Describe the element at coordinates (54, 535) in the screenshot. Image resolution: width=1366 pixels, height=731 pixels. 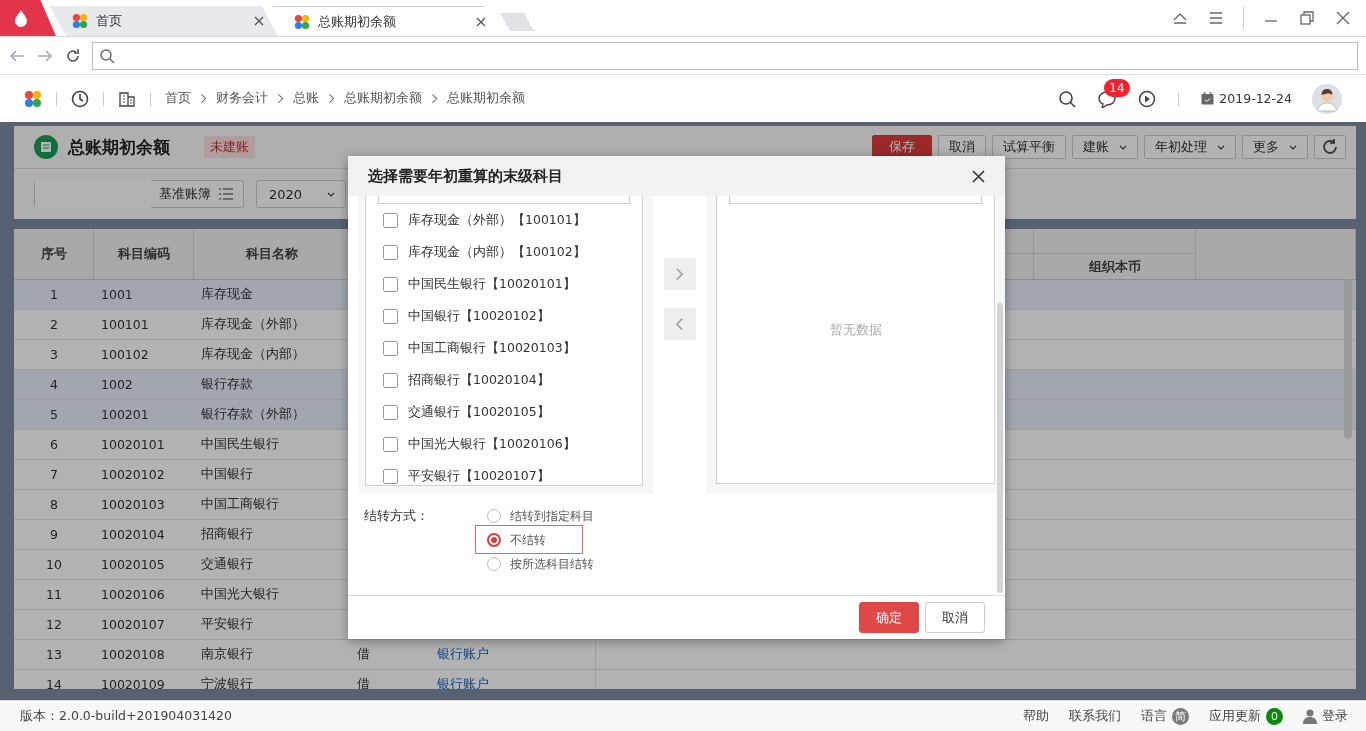
I see `table-cell-text: 9` at that location.